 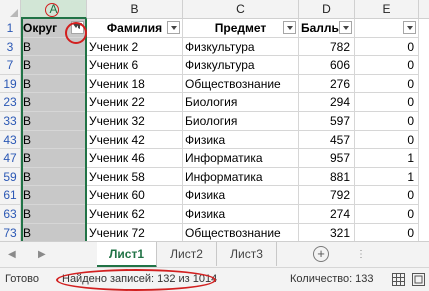 I want to click on cell-familiya: Ученик 46, so click(x=135, y=158).